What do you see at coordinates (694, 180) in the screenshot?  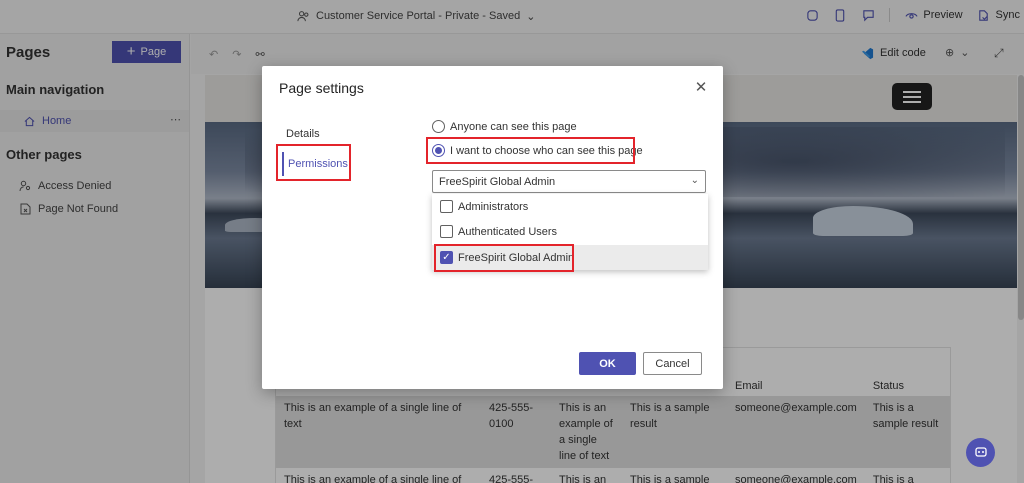 I see `chevron-down-icon: ⌄` at bounding box center [694, 180].